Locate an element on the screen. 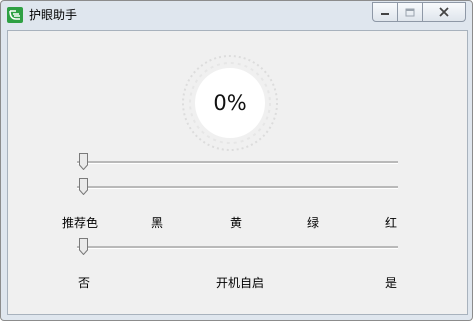  title-bar: 护眼助手 is located at coordinates (236, 15).